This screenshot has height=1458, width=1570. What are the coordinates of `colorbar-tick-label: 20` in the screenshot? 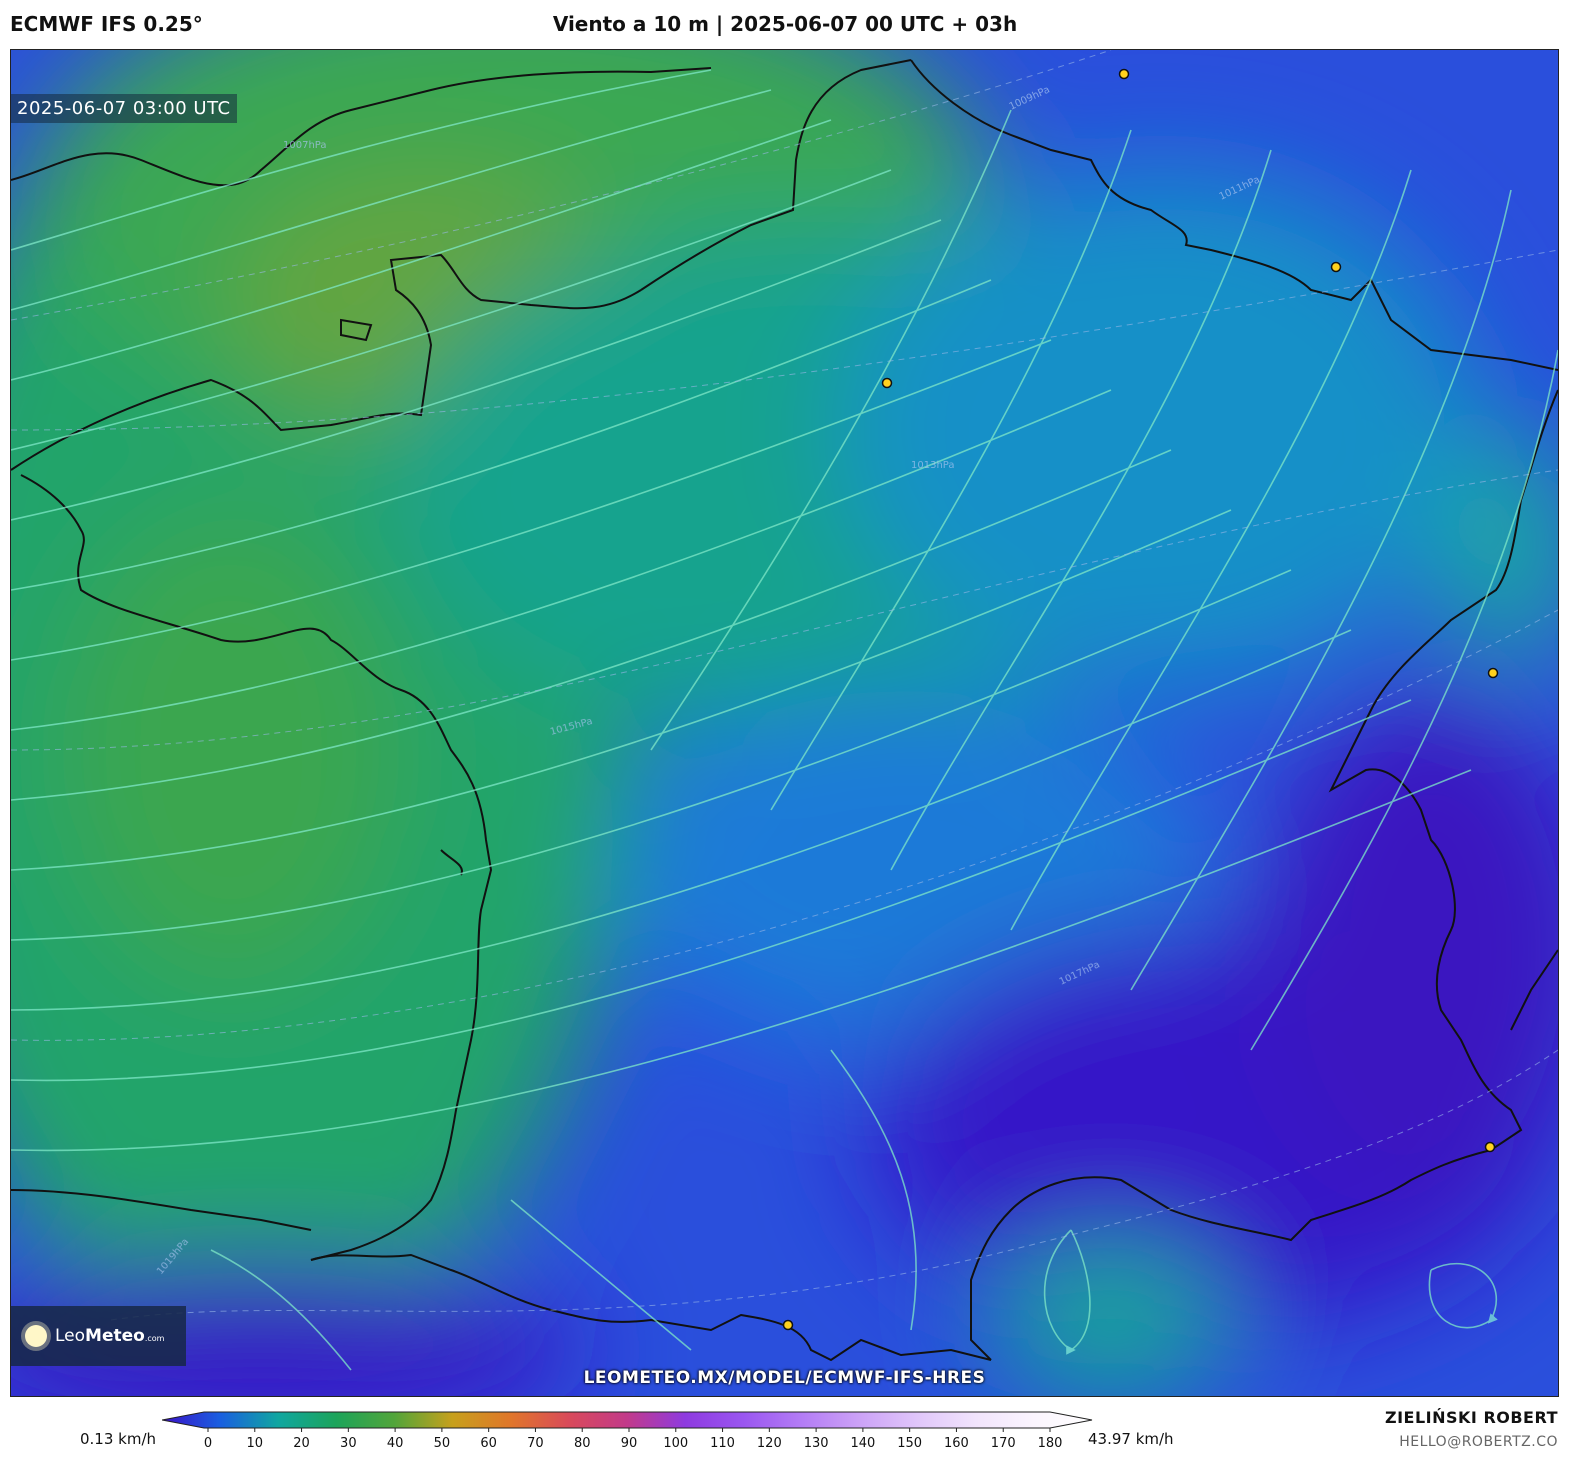 It's located at (301, 1443).